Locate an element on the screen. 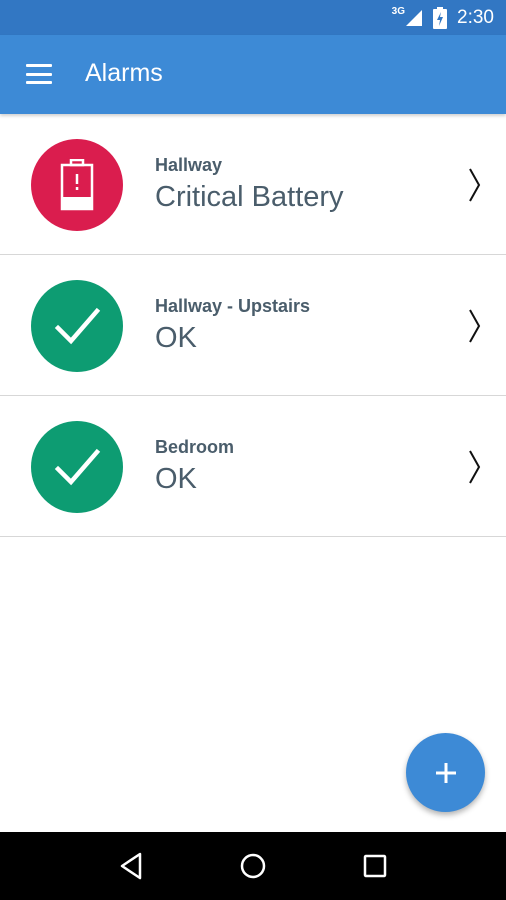  back-button is located at coordinates (131, 866).